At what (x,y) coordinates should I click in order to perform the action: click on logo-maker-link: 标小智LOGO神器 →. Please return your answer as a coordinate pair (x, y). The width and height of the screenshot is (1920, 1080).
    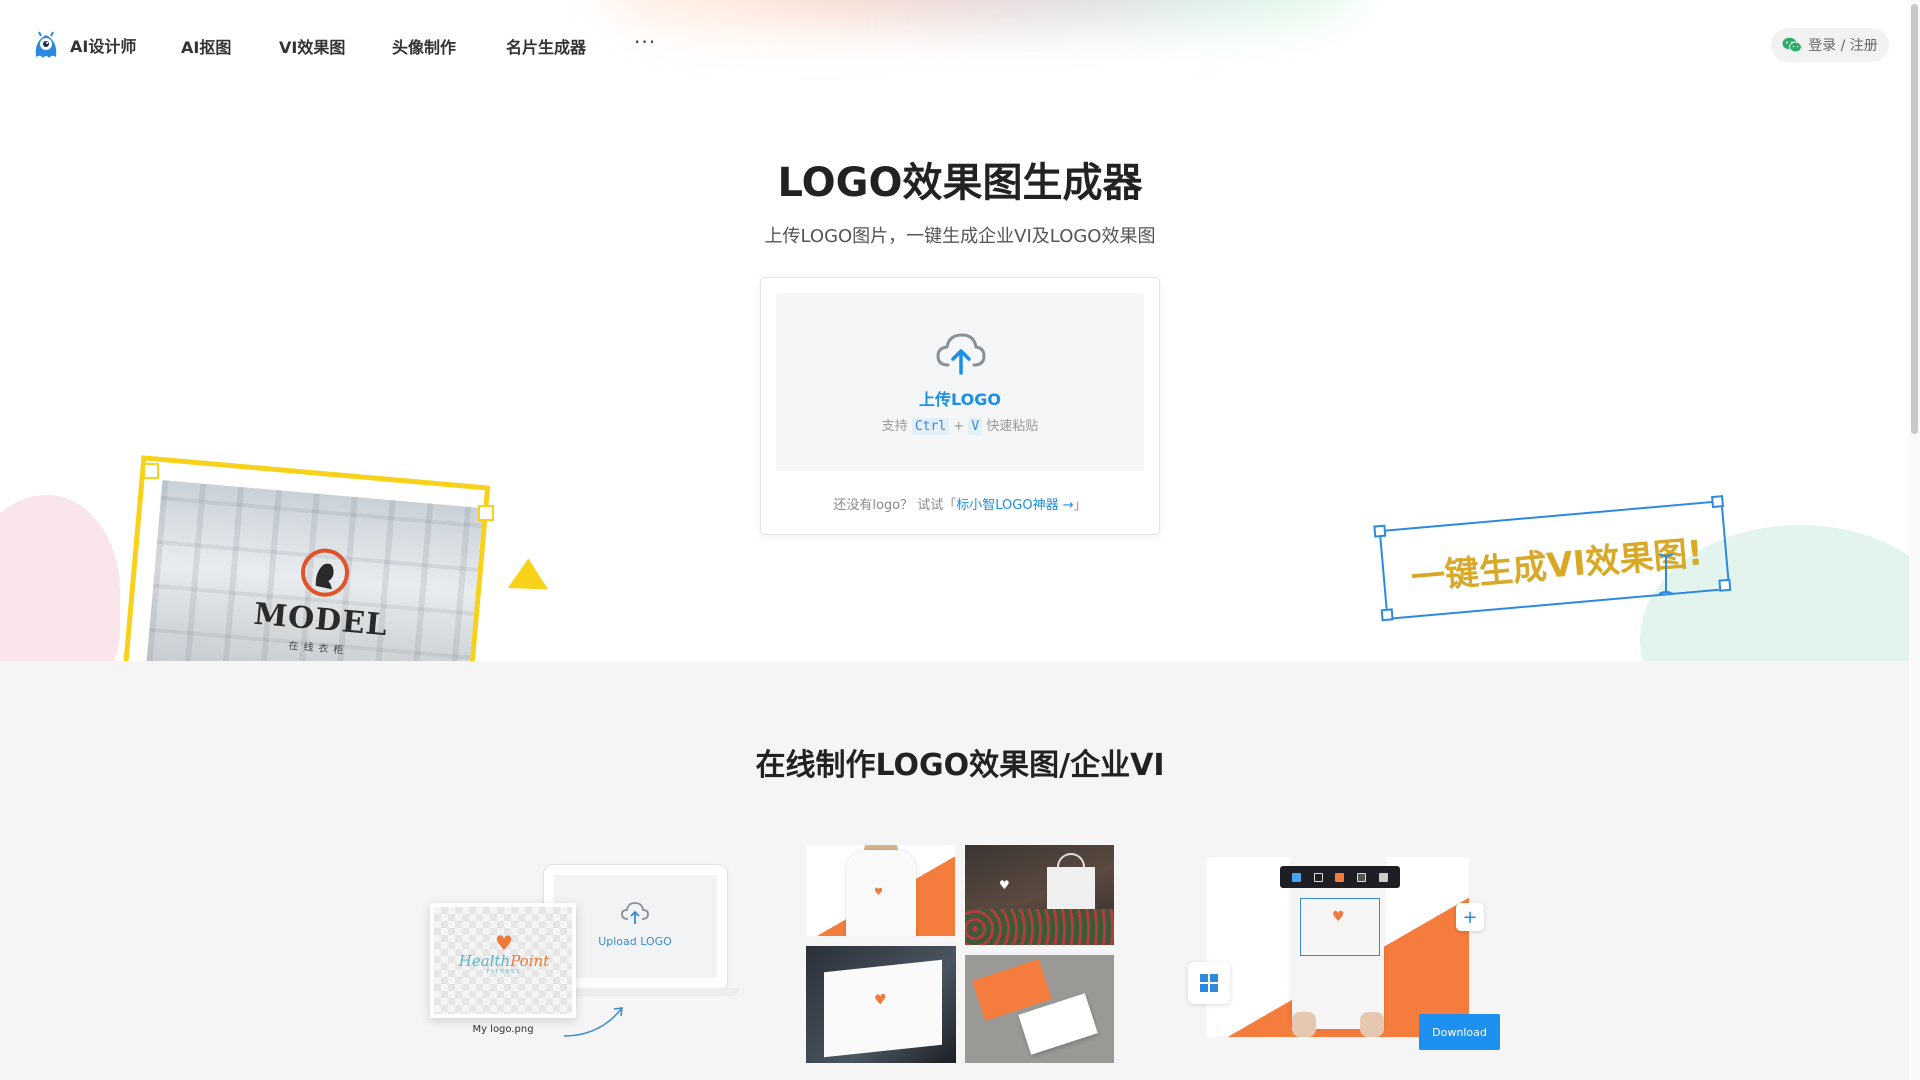
    Looking at the image, I should click on (1014, 505).